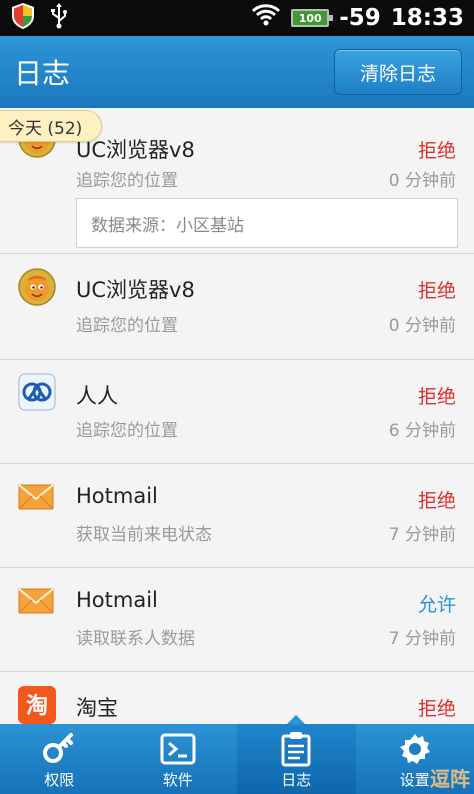 Image resolution: width=474 pixels, height=794 pixels. Describe the element at coordinates (296, 749) in the screenshot. I see `clipboard-icon` at that location.